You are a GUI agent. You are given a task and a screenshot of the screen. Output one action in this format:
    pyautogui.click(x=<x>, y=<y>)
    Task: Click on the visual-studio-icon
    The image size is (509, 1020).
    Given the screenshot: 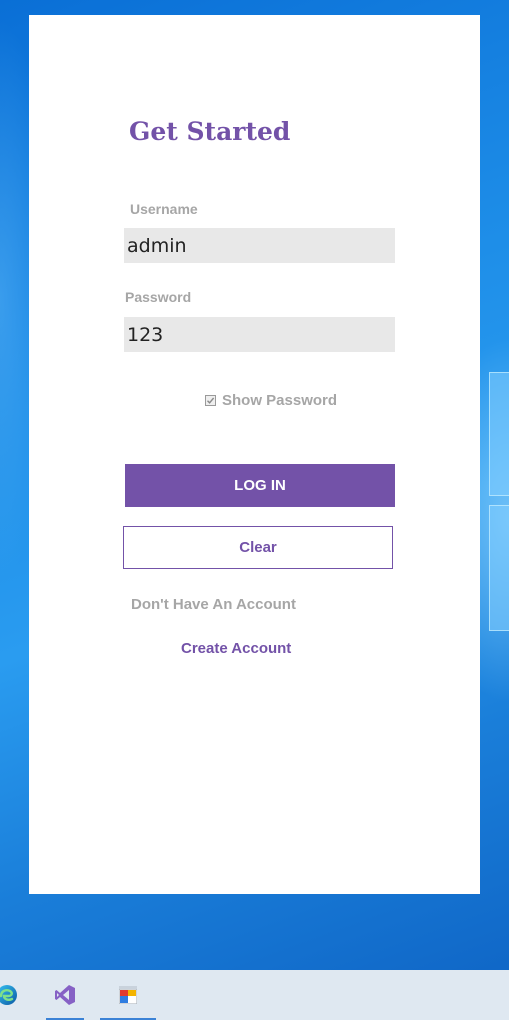 What is the action you would take?
    pyautogui.click(x=65, y=995)
    